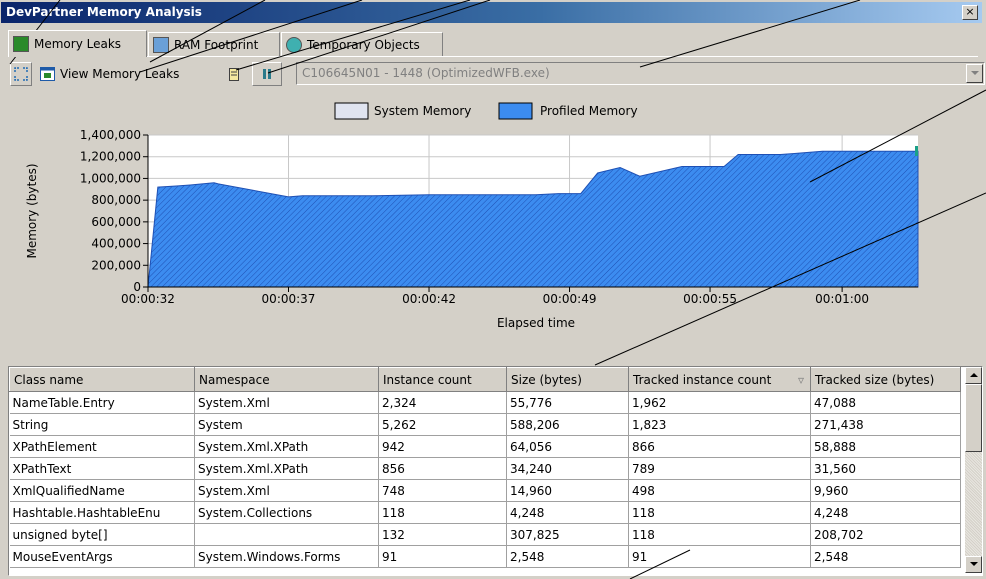  Describe the element at coordinates (426, 73) in the screenshot. I see `process-select-value: C106645N01 - 1448 (OptimizedWFB.exe)` at that location.